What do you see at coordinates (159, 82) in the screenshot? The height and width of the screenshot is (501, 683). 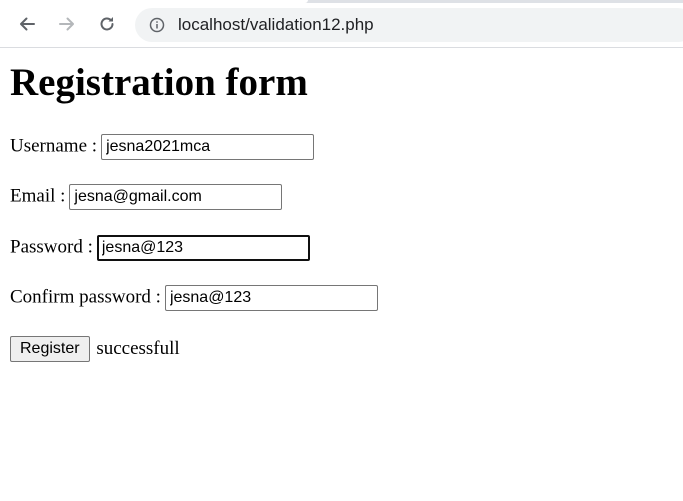 I see `page-title: Registration form` at bounding box center [159, 82].